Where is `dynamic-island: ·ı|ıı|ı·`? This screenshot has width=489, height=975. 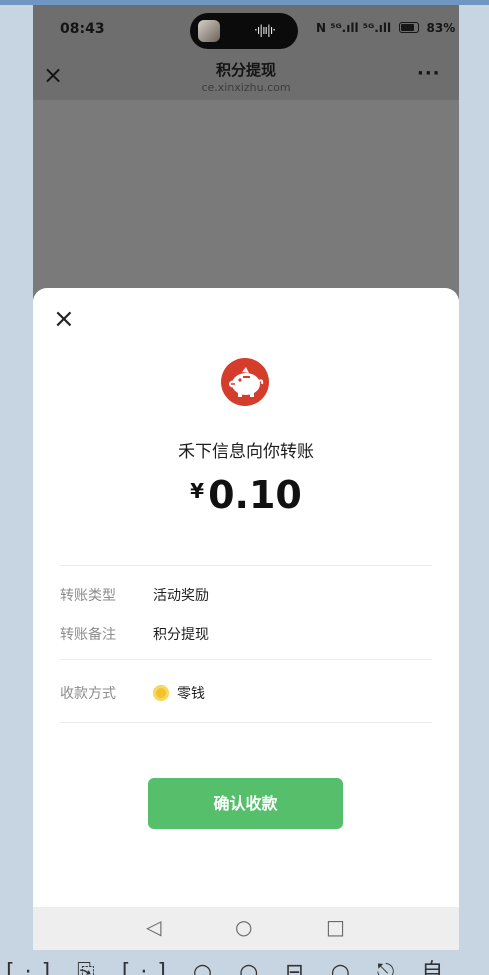 dynamic-island: ·ı|ıı|ı· is located at coordinates (244, 31).